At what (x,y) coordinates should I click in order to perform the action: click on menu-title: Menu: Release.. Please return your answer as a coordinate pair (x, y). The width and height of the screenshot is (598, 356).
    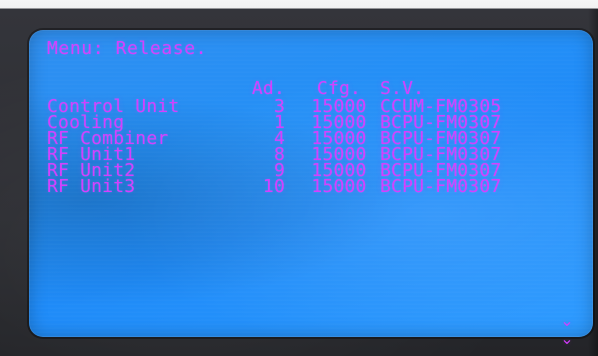
    Looking at the image, I should click on (127, 48).